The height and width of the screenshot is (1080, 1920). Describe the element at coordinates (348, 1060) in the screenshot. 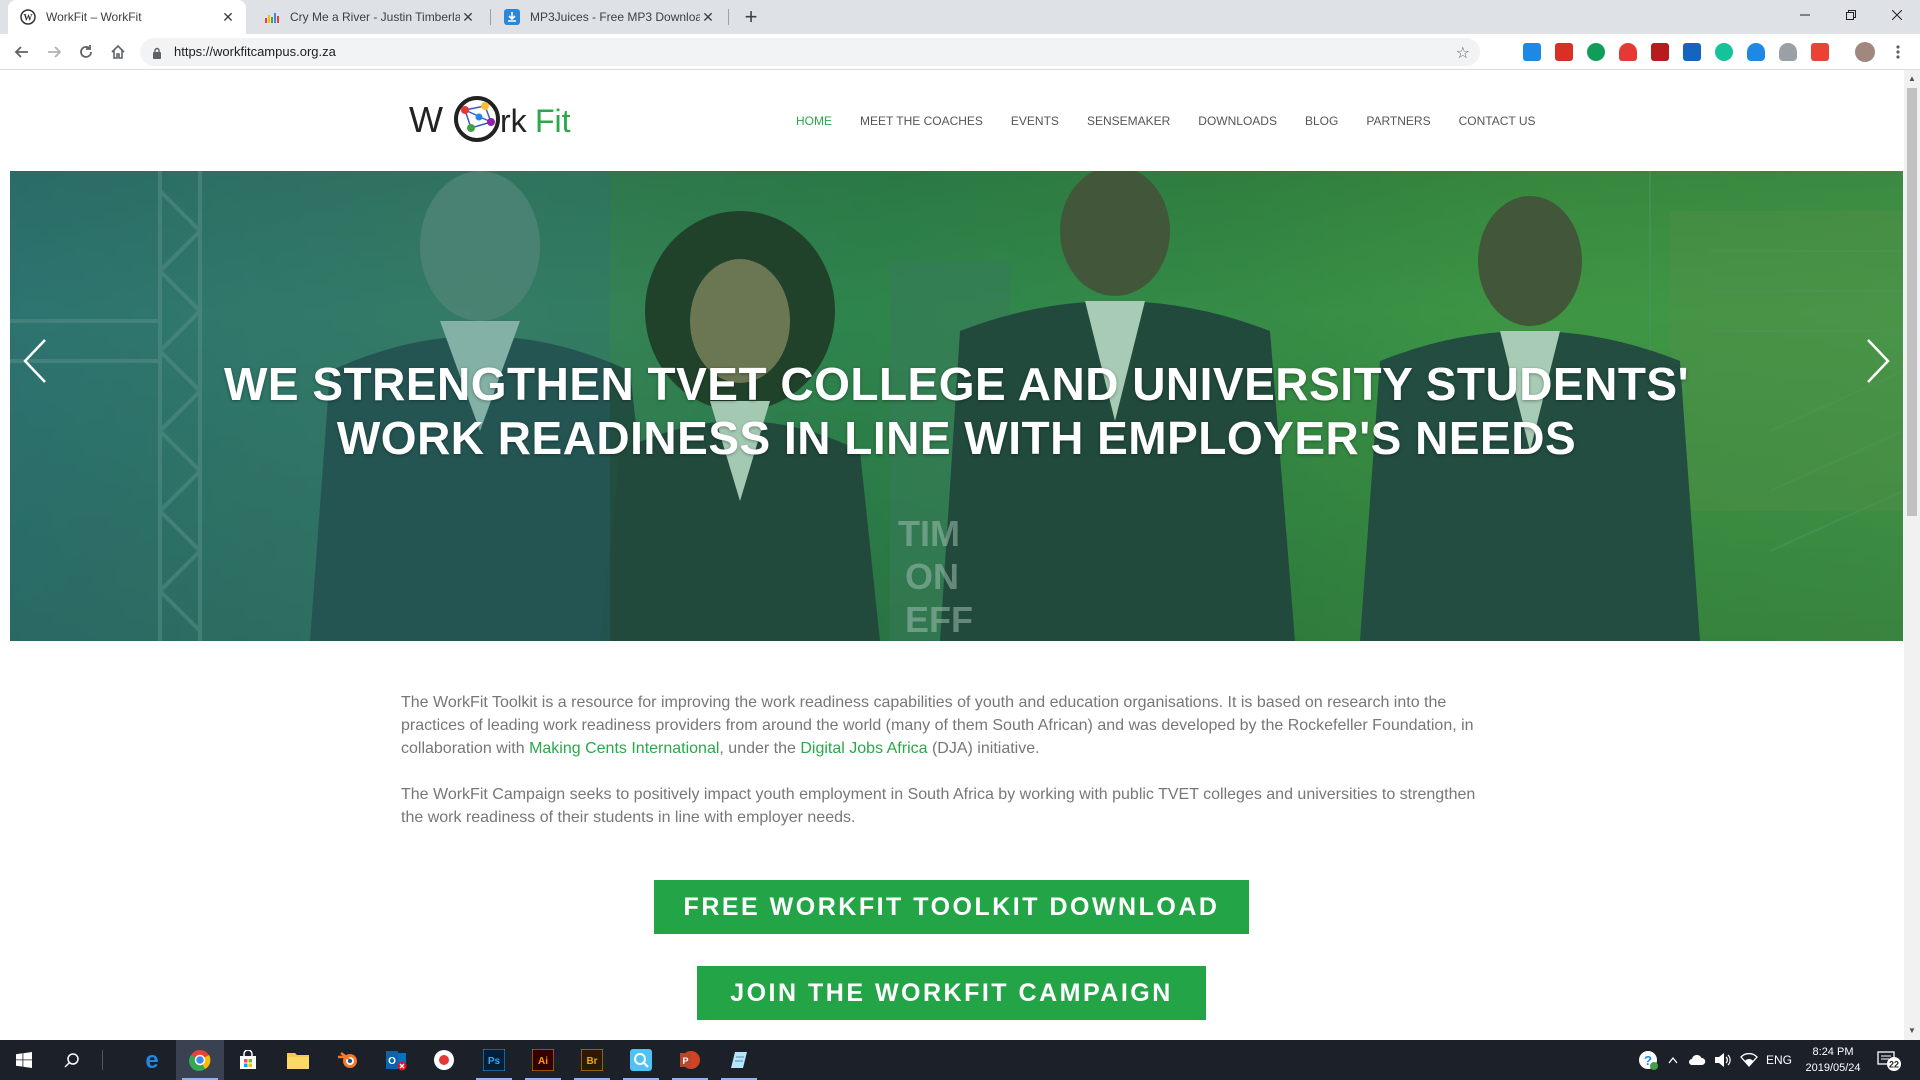

I see `blender-icon` at that location.